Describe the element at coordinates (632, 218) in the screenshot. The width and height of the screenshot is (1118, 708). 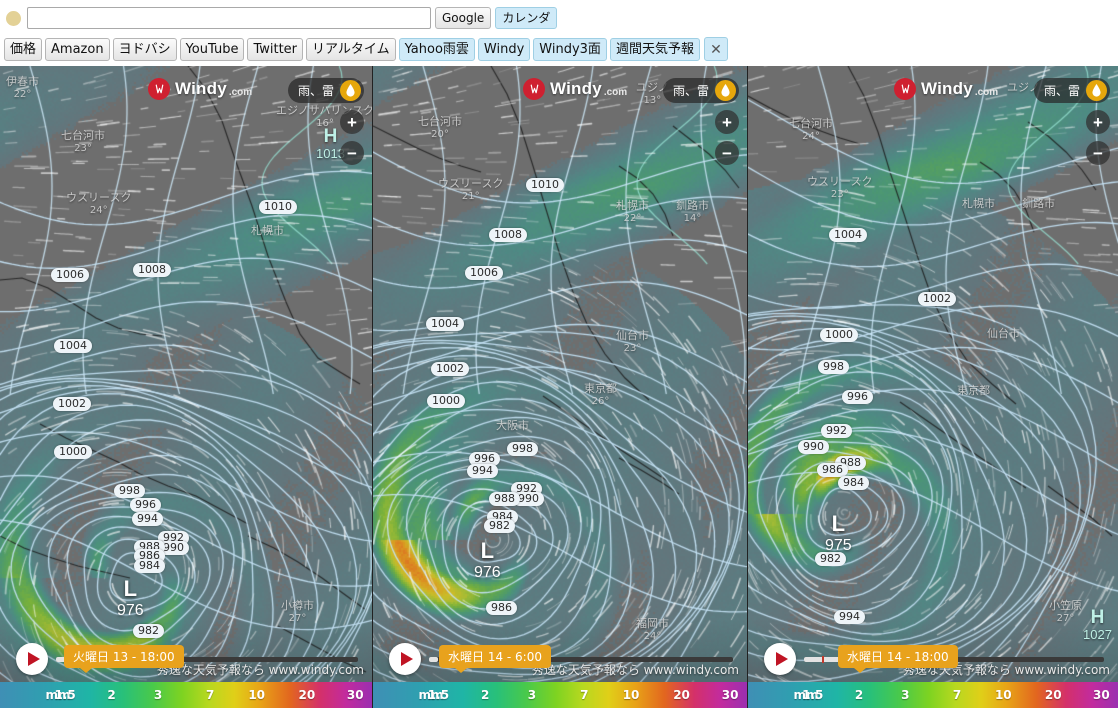
I see `city-temperature: 22°` at that location.